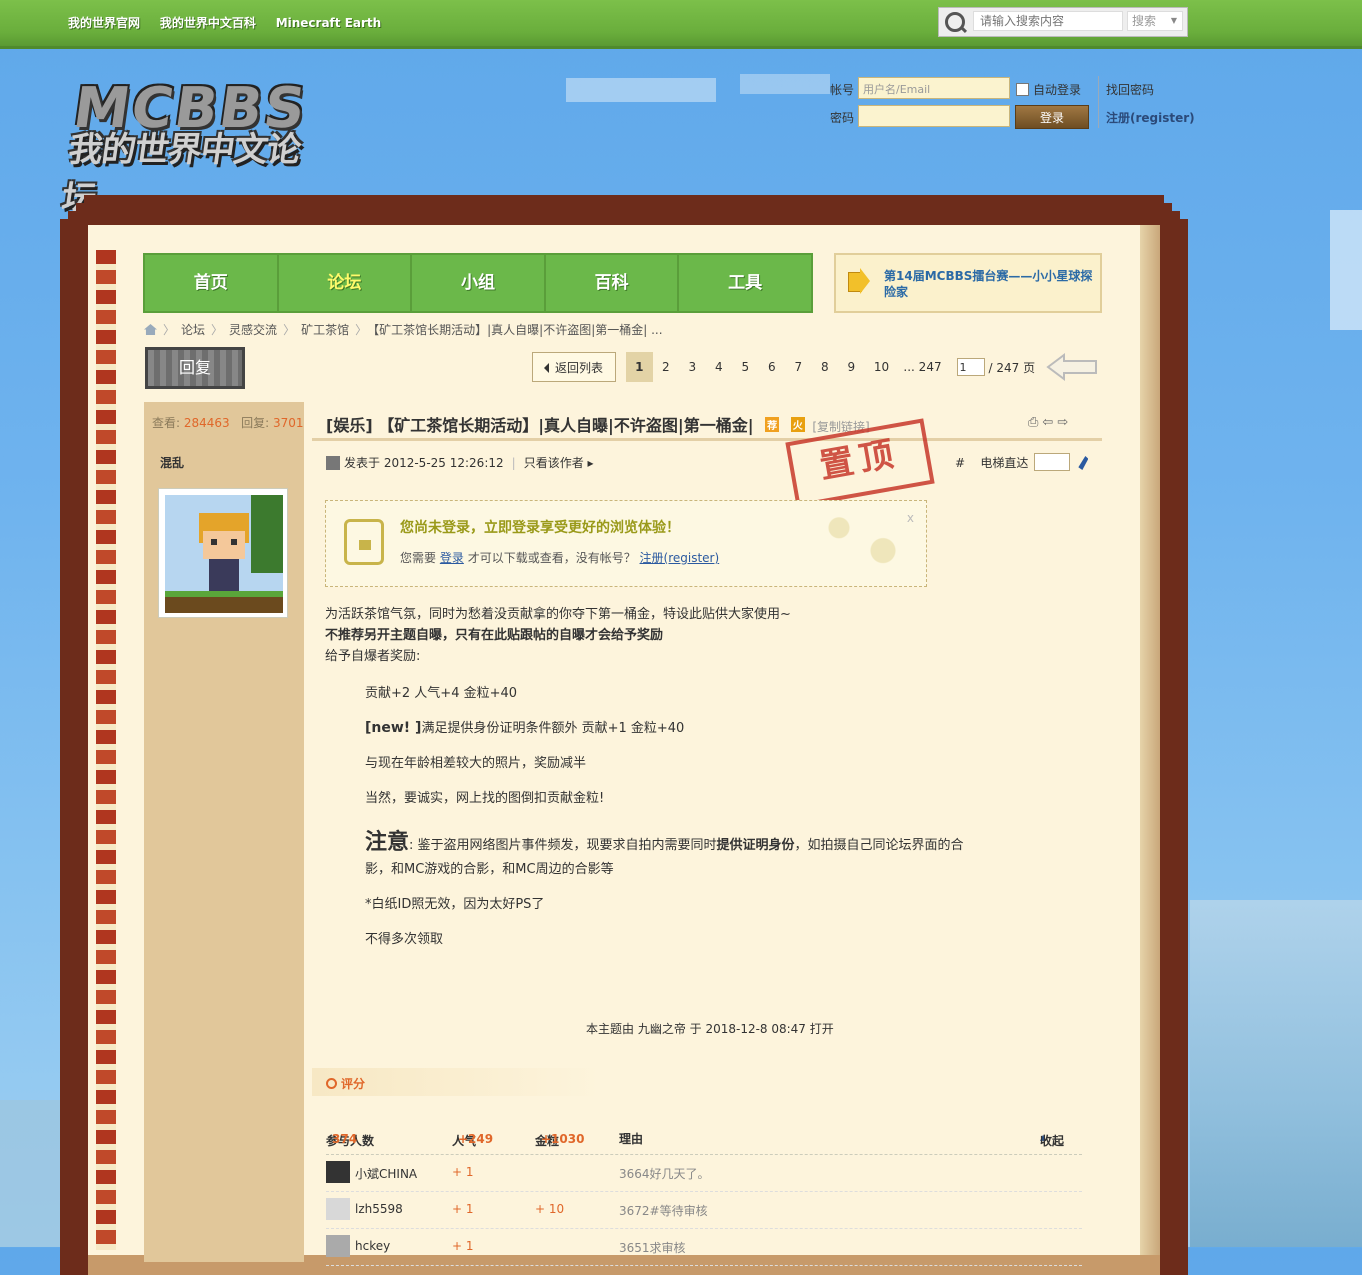 The height and width of the screenshot is (1275, 1362). I want to click on rating-user: hckey, so click(372, 1246).